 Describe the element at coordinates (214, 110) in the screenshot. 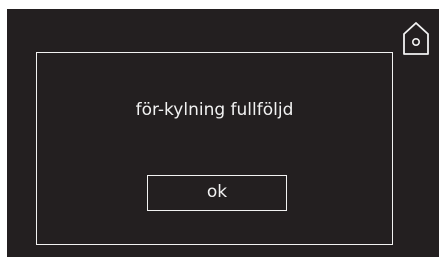

I see `dialog-message: för-kylning fullföljd` at that location.